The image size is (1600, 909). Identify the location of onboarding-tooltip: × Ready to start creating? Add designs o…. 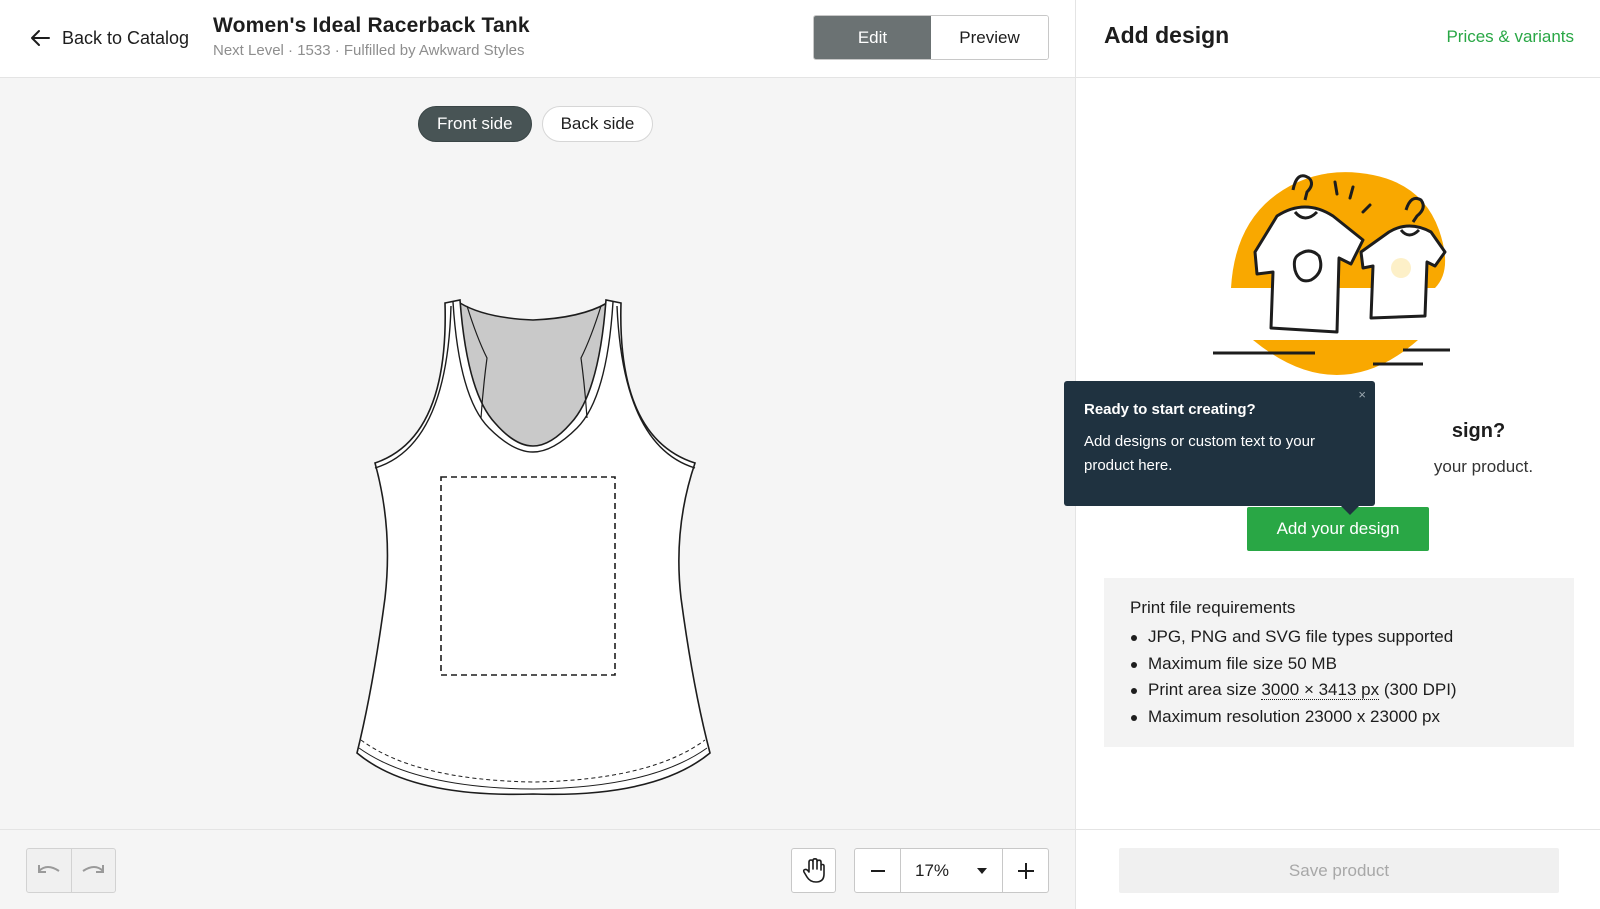
(1219, 448).